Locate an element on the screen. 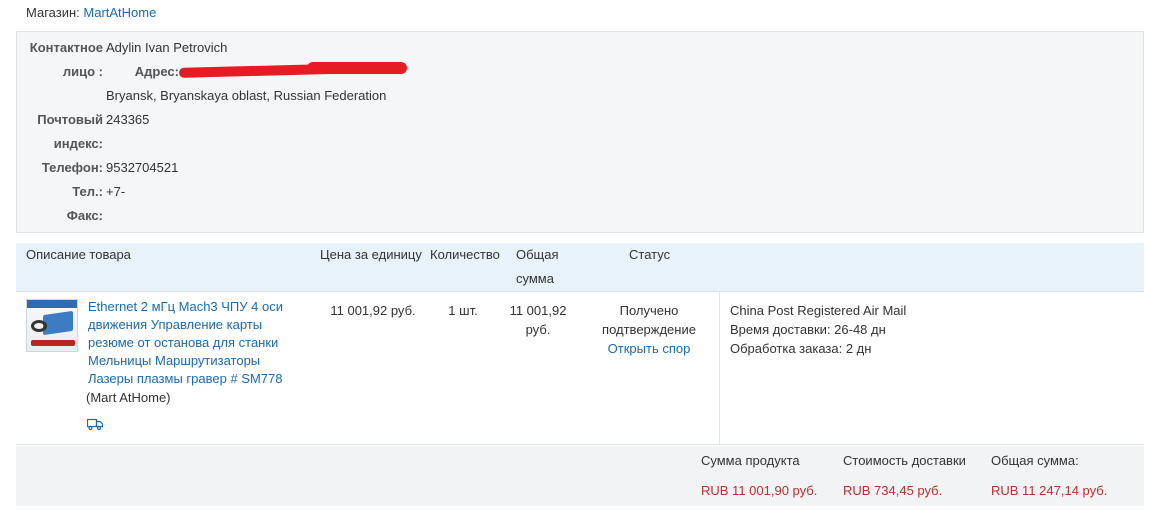  column-divider is located at coordinates (719, 368).